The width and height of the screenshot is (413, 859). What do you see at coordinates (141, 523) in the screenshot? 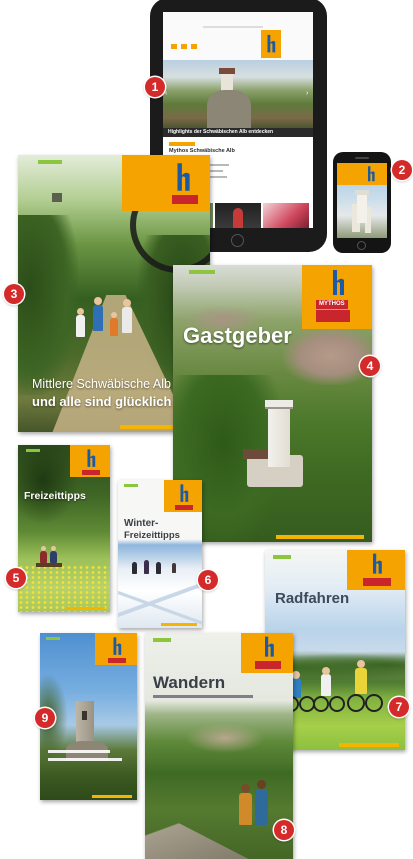
I see `brochure-title-line1: Winter-` at bounding box center [141, 523].